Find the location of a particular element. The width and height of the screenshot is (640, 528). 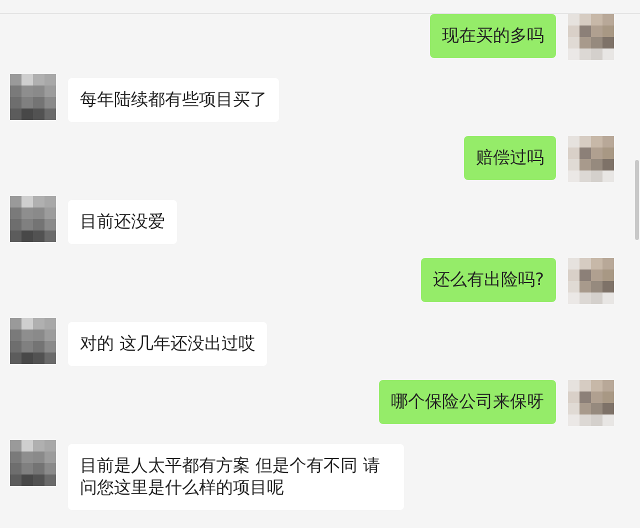

message-bubble: 还么有出险吗? is located at coordinates (488, 280).